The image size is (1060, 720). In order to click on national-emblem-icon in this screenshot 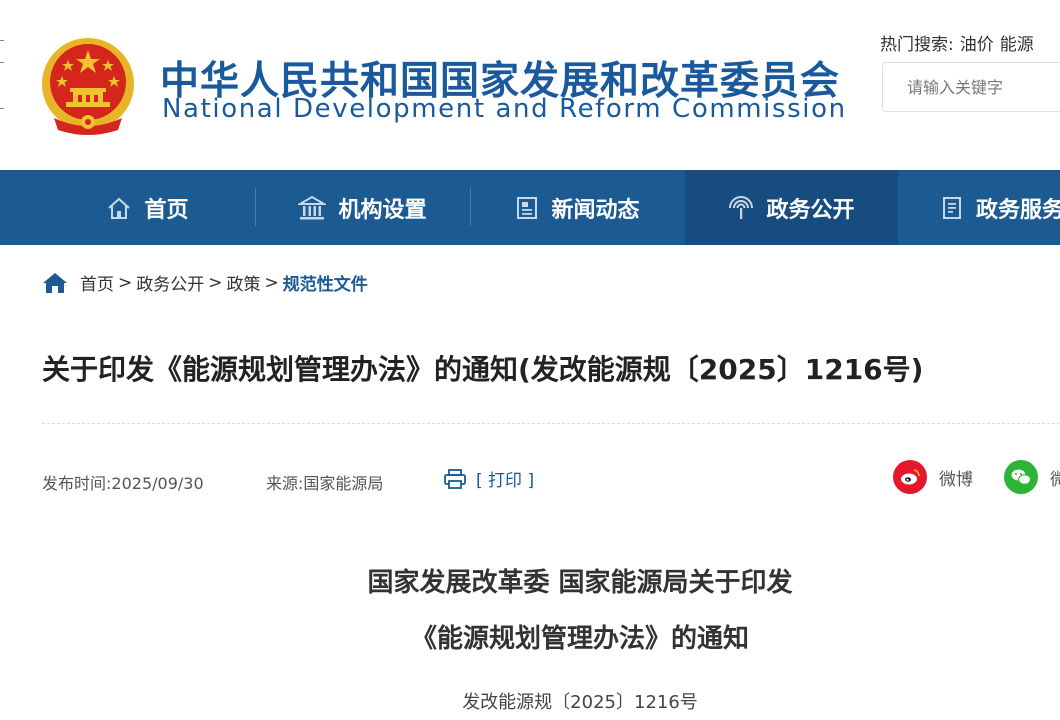, I will do `click(88, 86)`.